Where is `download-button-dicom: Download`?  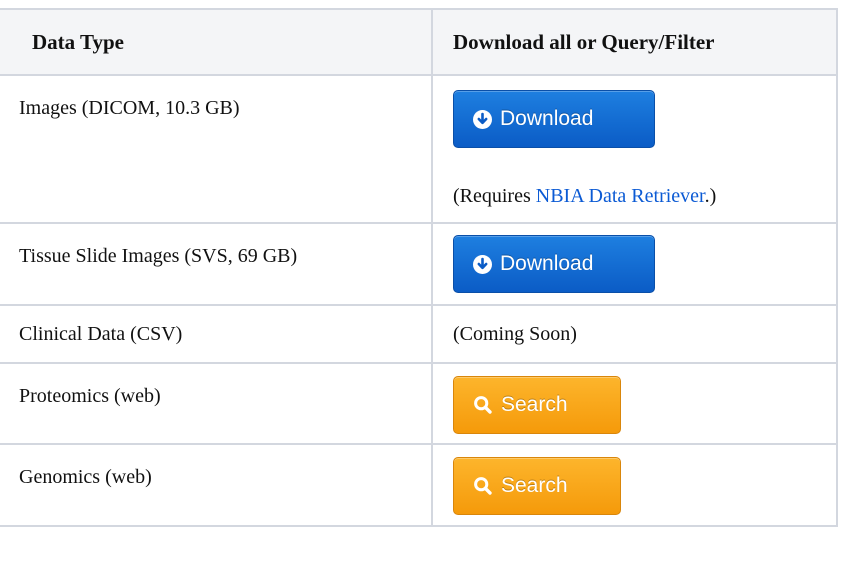 download-button-dicom: Download is located at coordinates (554, 119).